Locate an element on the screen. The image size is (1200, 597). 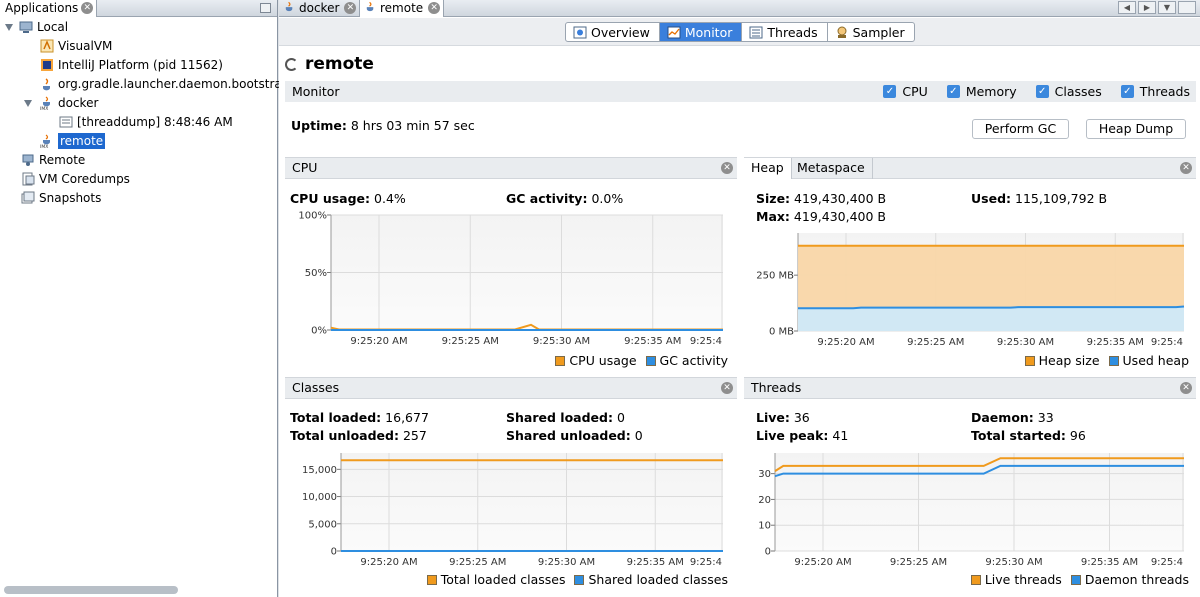
classes-checkbox: ✓ Classes is located at coordinates (1068, 91).